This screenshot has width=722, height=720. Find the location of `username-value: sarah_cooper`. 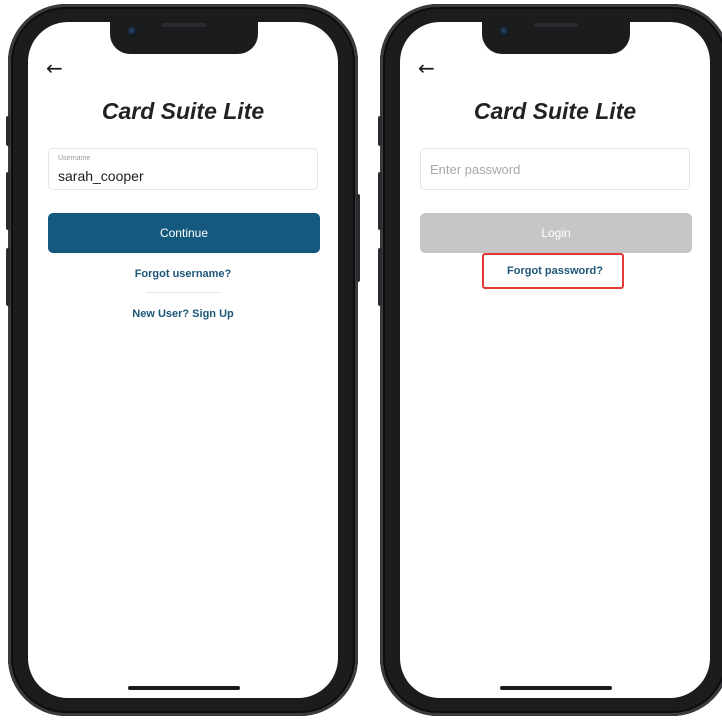

username-value: sarah_cooper is located at coordinates (101, 176).